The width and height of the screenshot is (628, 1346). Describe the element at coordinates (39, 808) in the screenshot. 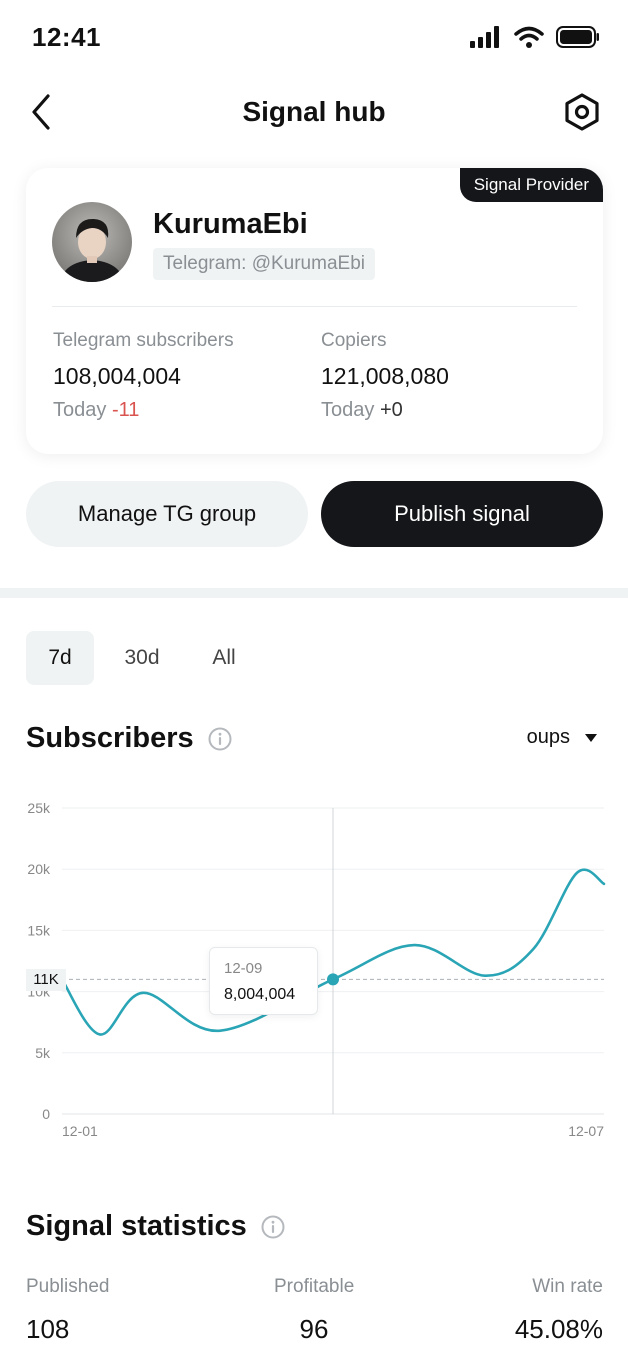

I see `y-tick-label: 25k` at that location.